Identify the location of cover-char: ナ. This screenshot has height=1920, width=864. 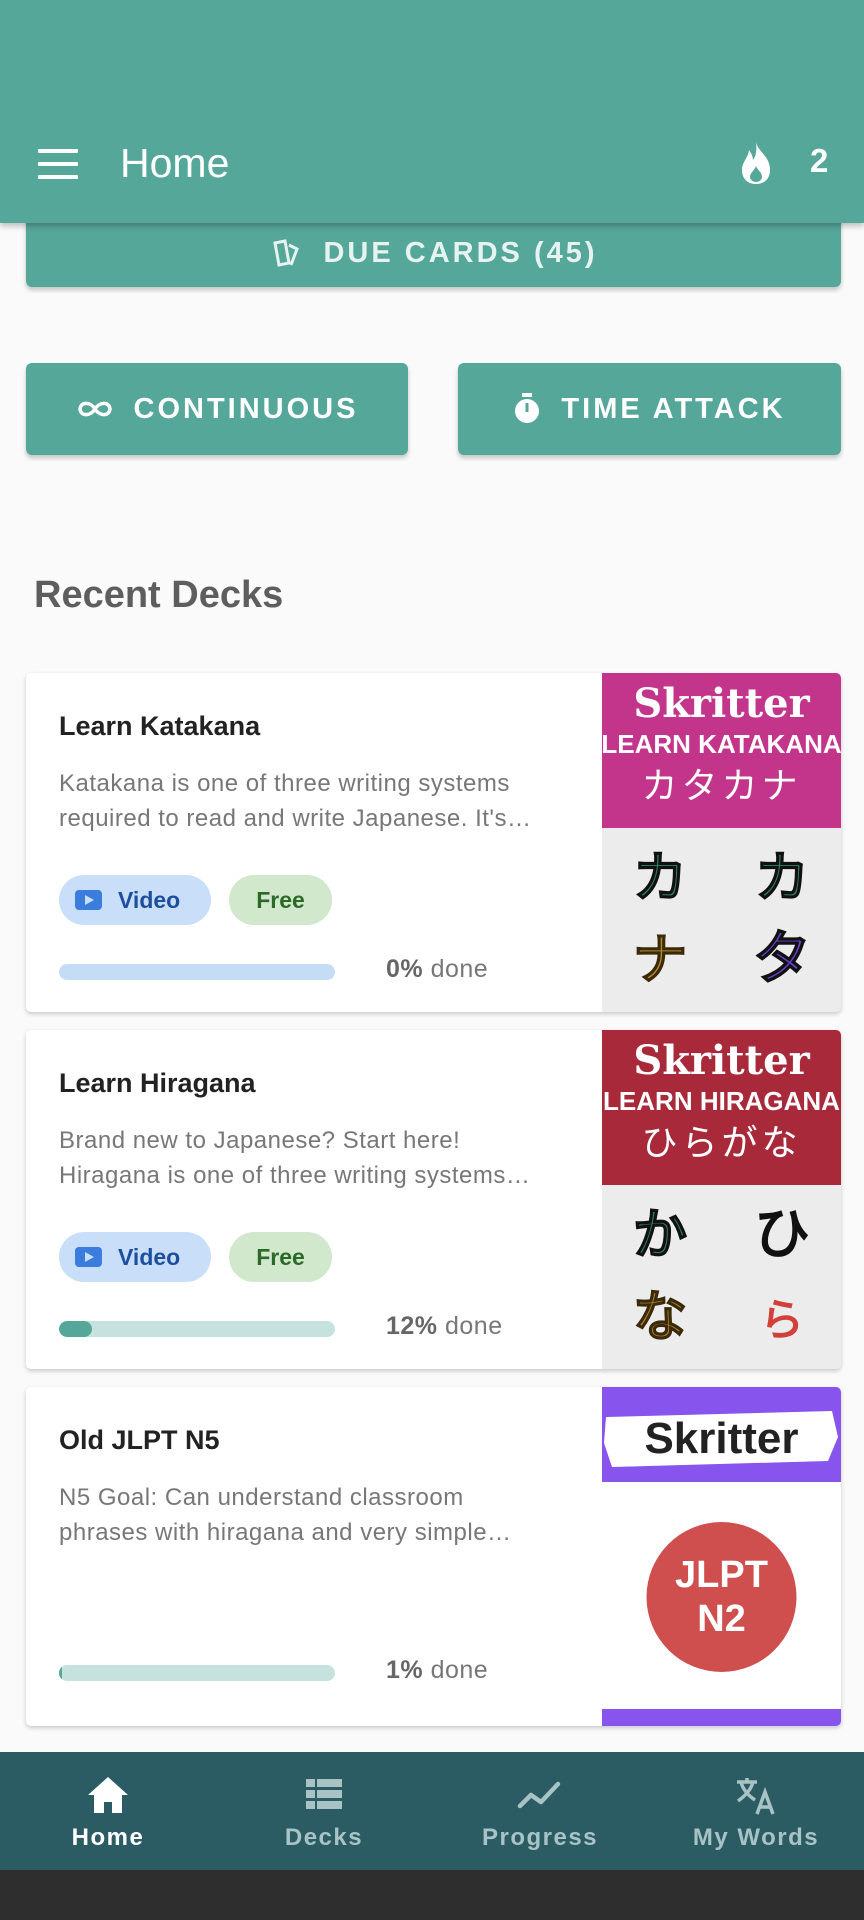
(660, 959).